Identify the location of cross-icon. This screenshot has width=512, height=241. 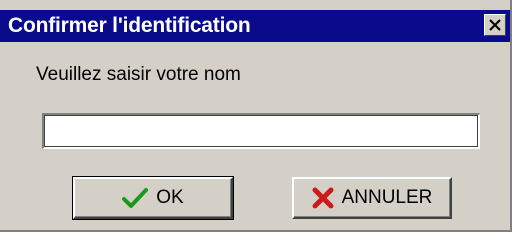
(323, 198).